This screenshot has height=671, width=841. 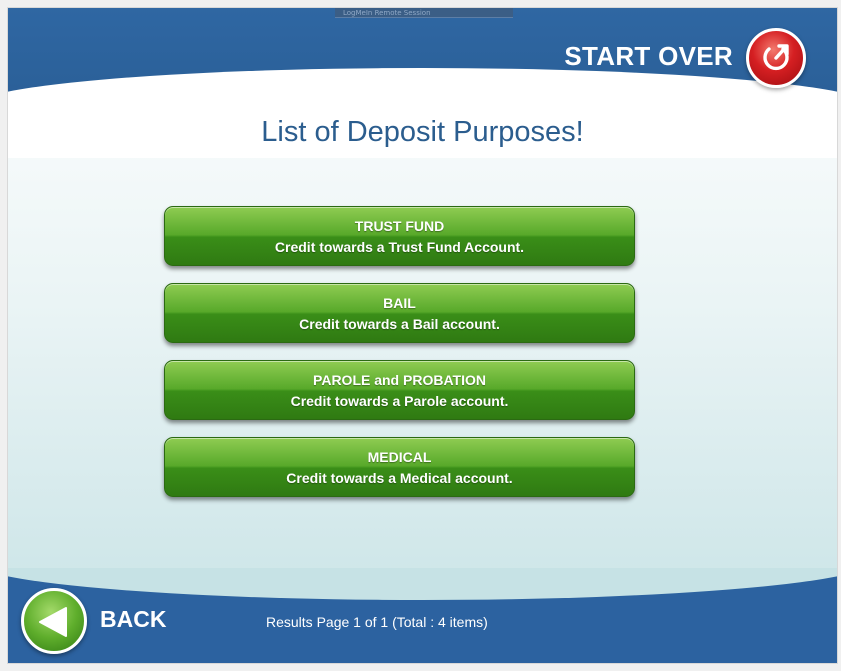 What do you see at coordinates (399, 478) in the screenshot?
I see `purpose-description: Credit towards a Medical account.` at bounding box center [399, 478].